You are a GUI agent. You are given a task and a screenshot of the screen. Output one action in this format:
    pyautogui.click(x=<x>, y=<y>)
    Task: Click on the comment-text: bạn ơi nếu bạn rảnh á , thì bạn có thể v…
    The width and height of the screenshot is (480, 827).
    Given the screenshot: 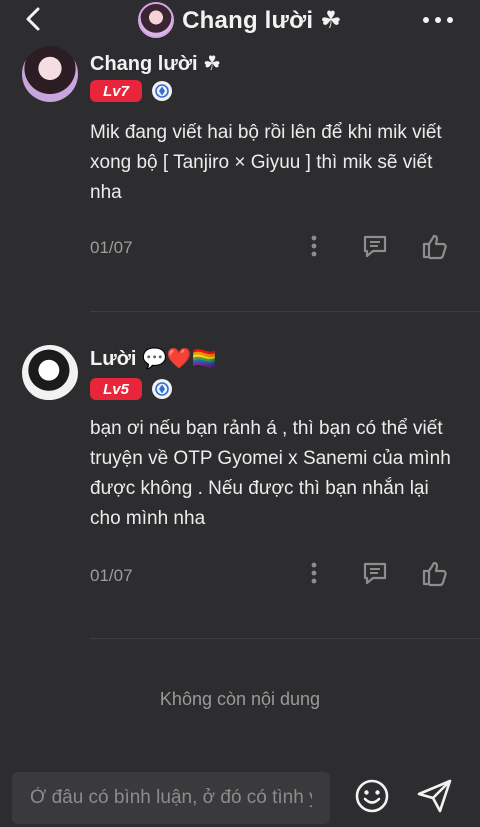 What is the action you would take?
    pyautogui.click(x=270, y=473)
    